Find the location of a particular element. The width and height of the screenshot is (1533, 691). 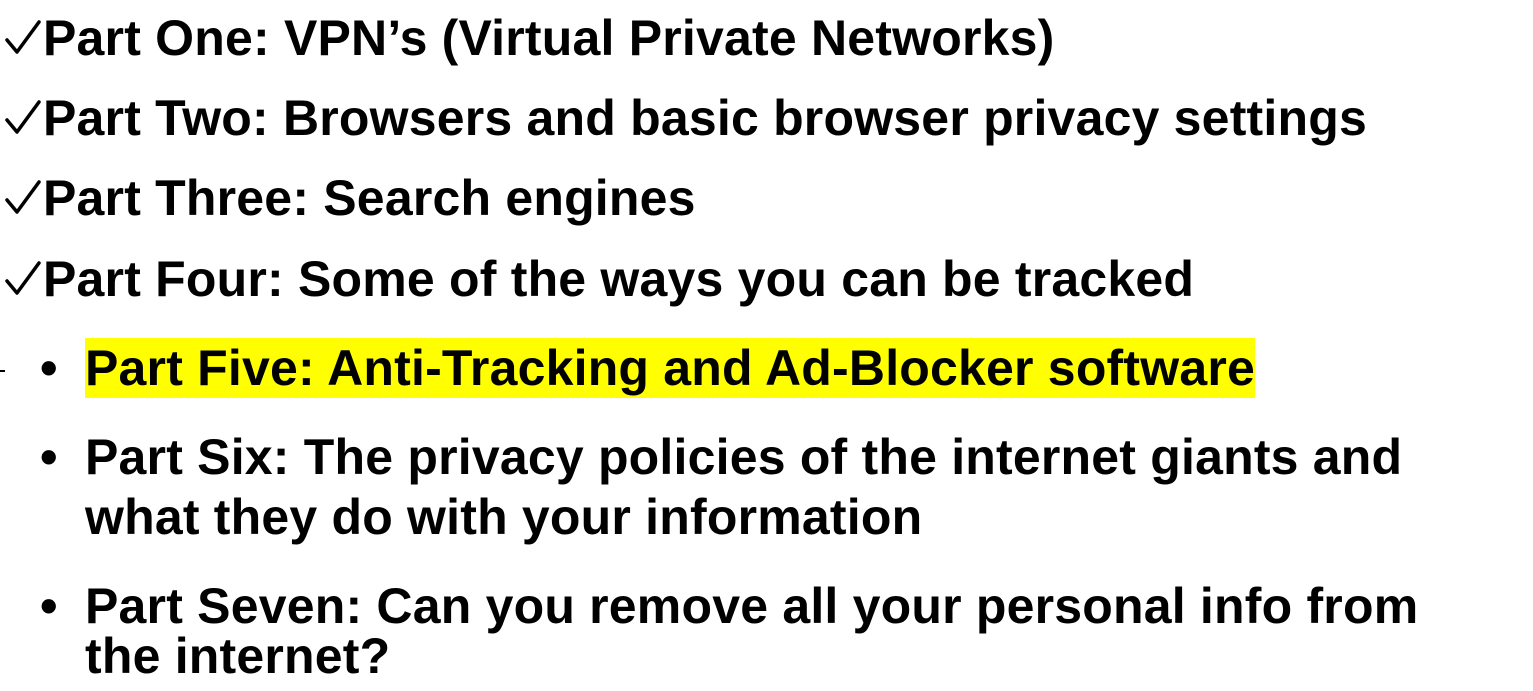

list-item-text-continued: what they do with your information is located at coordinates (504, 517).